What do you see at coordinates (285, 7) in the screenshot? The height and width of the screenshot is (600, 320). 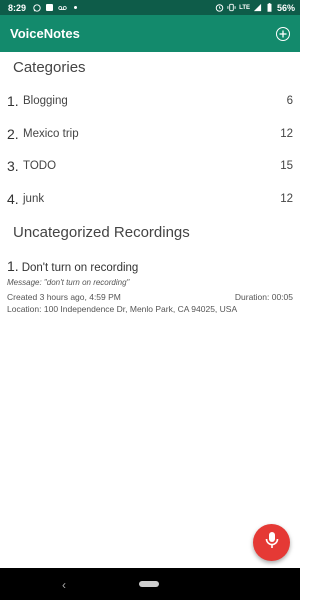 I see `battery-percent: 56%` at bounding box center [285, 7].